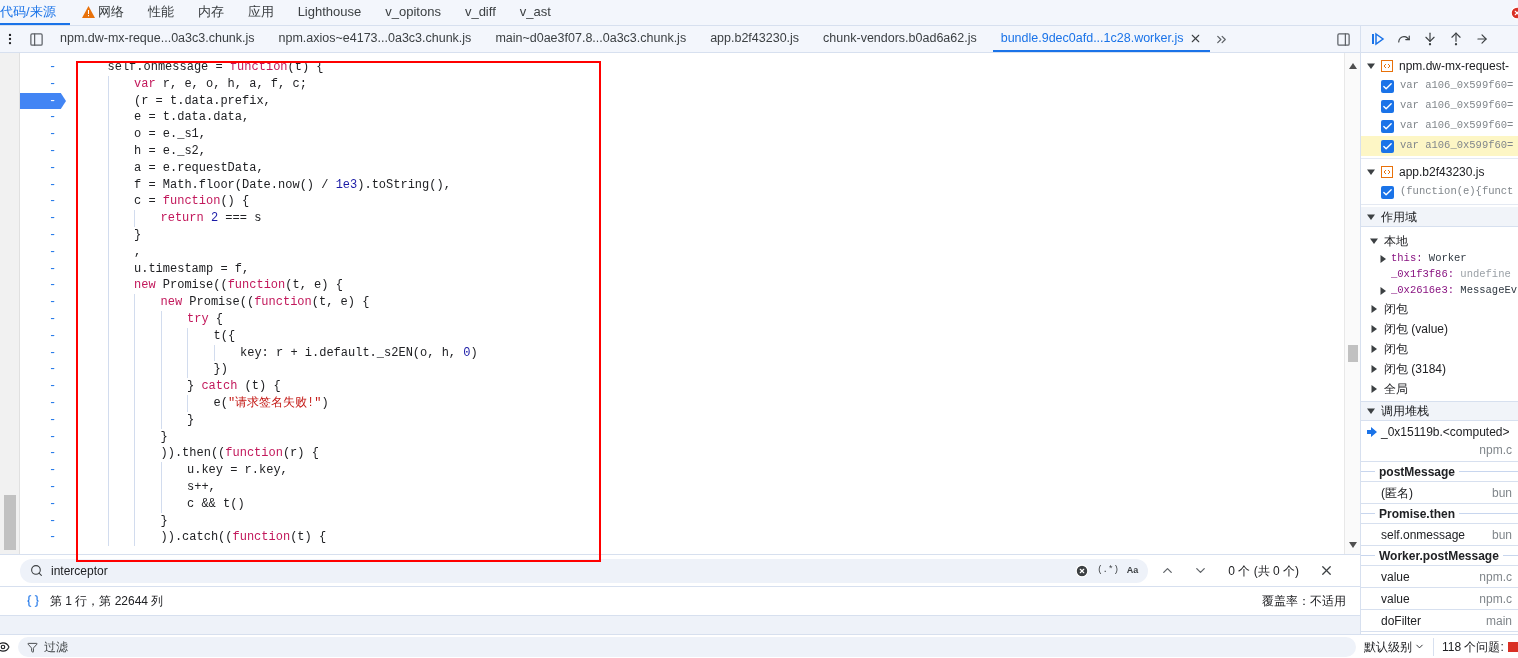 This screenshot has height=658, width=1518. What do you see at coordinates (210, 12) in the screenshot?
I see `panel-tab: 内存` at bounding box center [210, 12].